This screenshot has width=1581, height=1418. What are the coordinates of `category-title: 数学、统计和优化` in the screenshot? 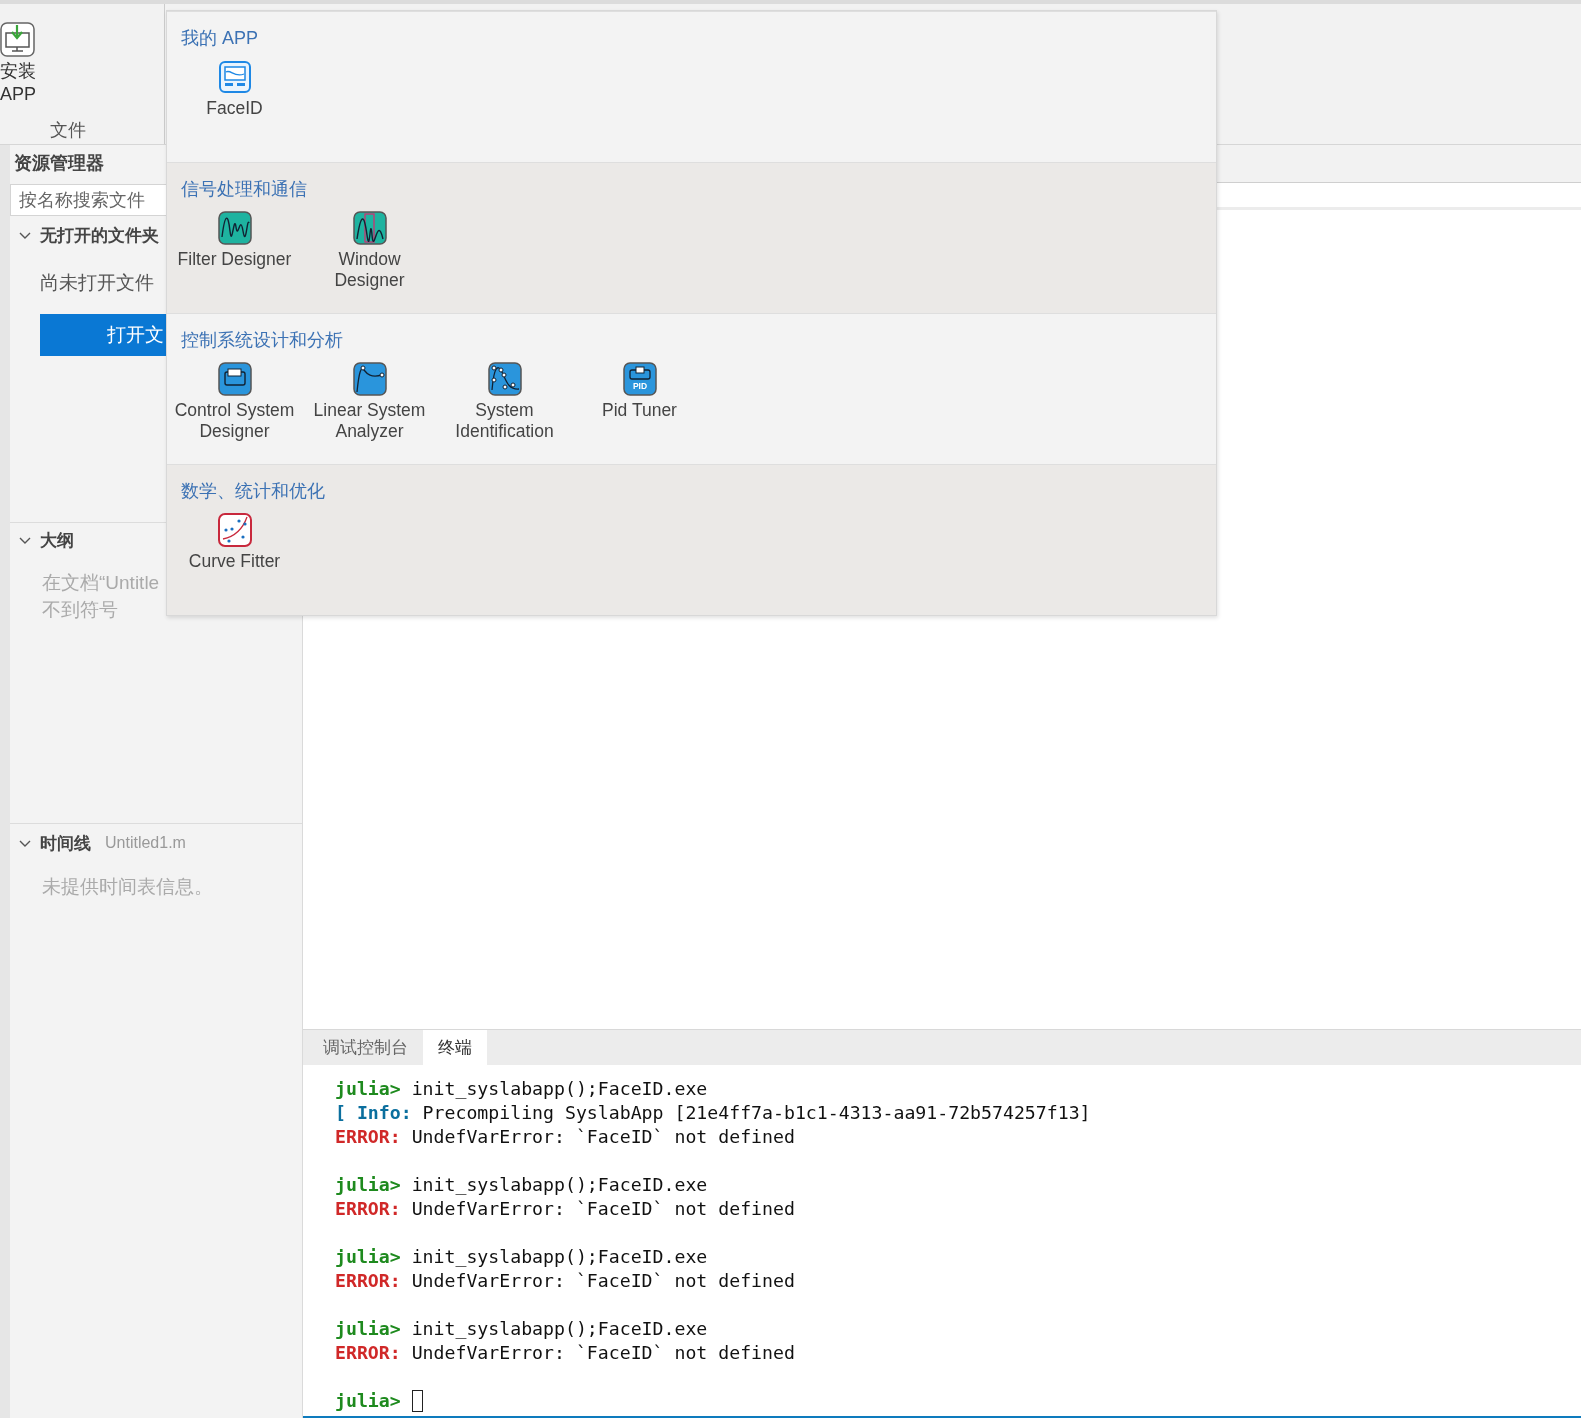 It's located at (253, 491).